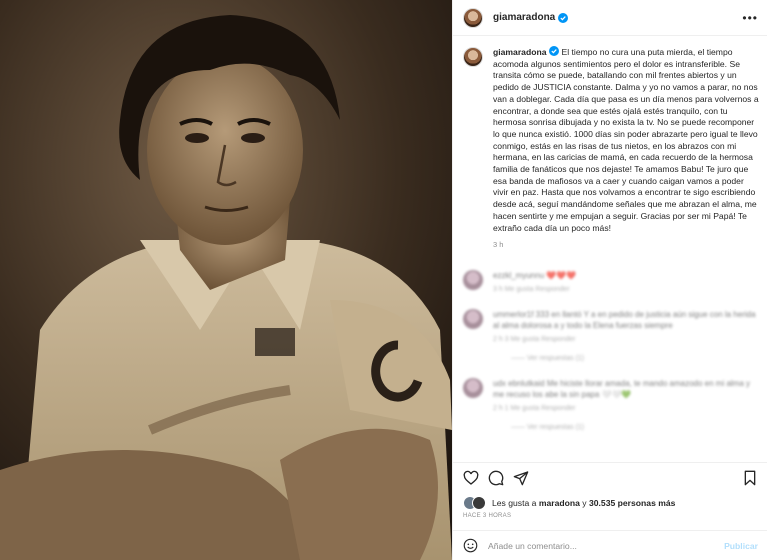 The height and width of the screenshot is (560, 767). I want to click on emoji-icon, so click(470, 545).